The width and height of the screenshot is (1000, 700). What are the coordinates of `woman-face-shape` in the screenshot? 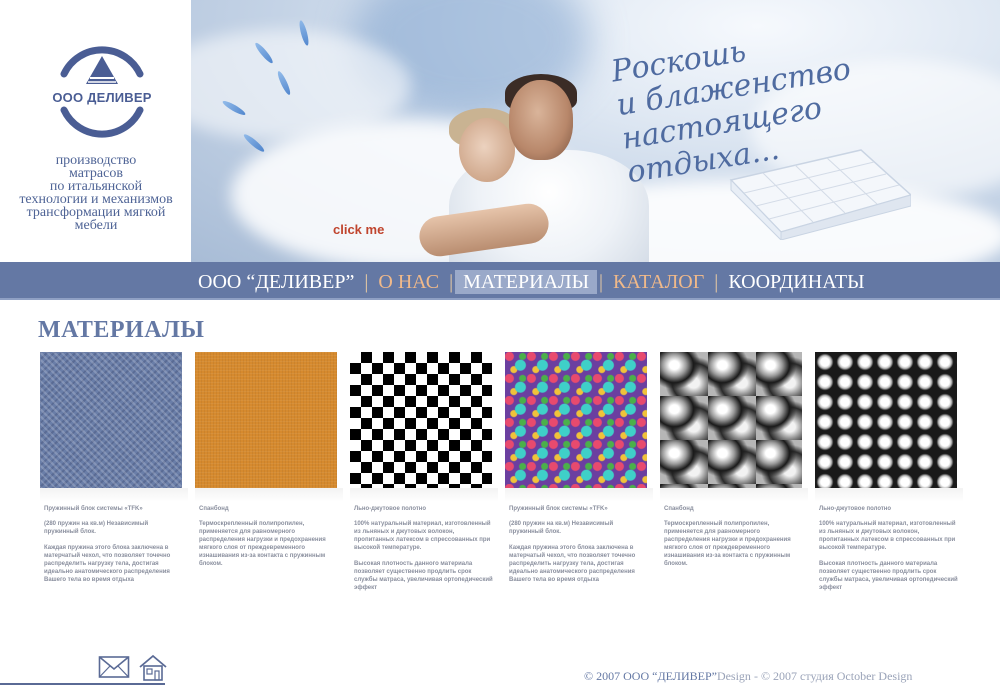 It's located at (487, 150).